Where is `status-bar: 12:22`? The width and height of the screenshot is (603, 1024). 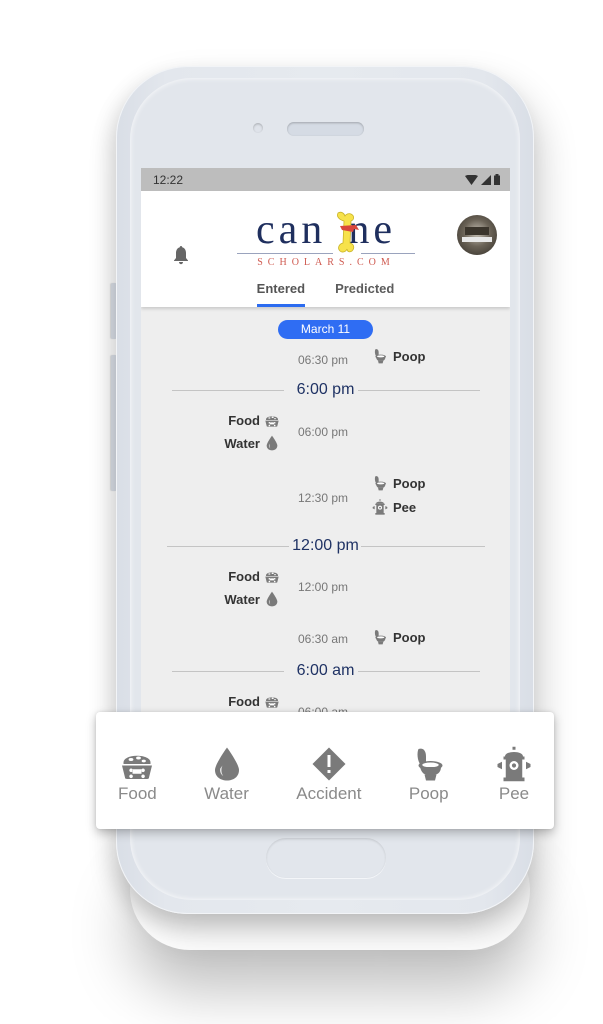
status-bar: 12:22 is located at coordinates (325, 179).